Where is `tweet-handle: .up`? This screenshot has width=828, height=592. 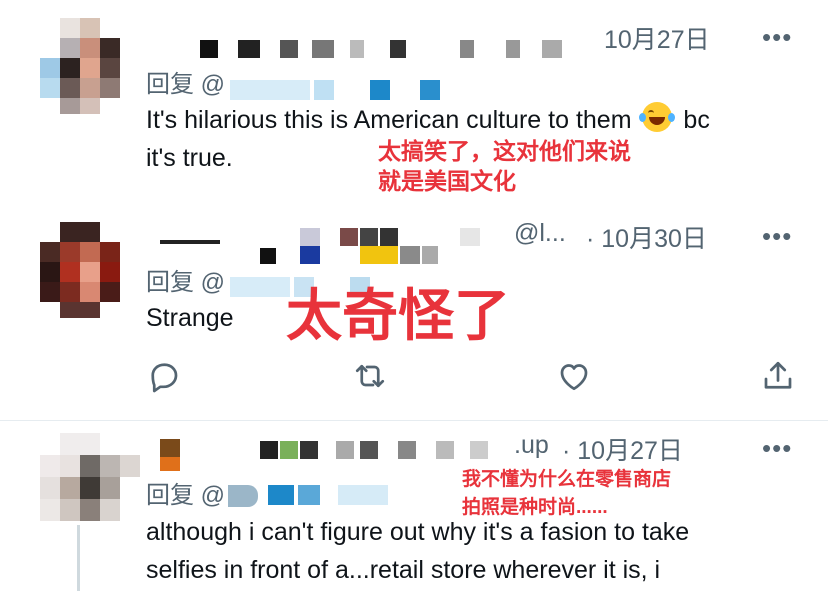 tweet-handle: .up is located at coordinates (531, 445).